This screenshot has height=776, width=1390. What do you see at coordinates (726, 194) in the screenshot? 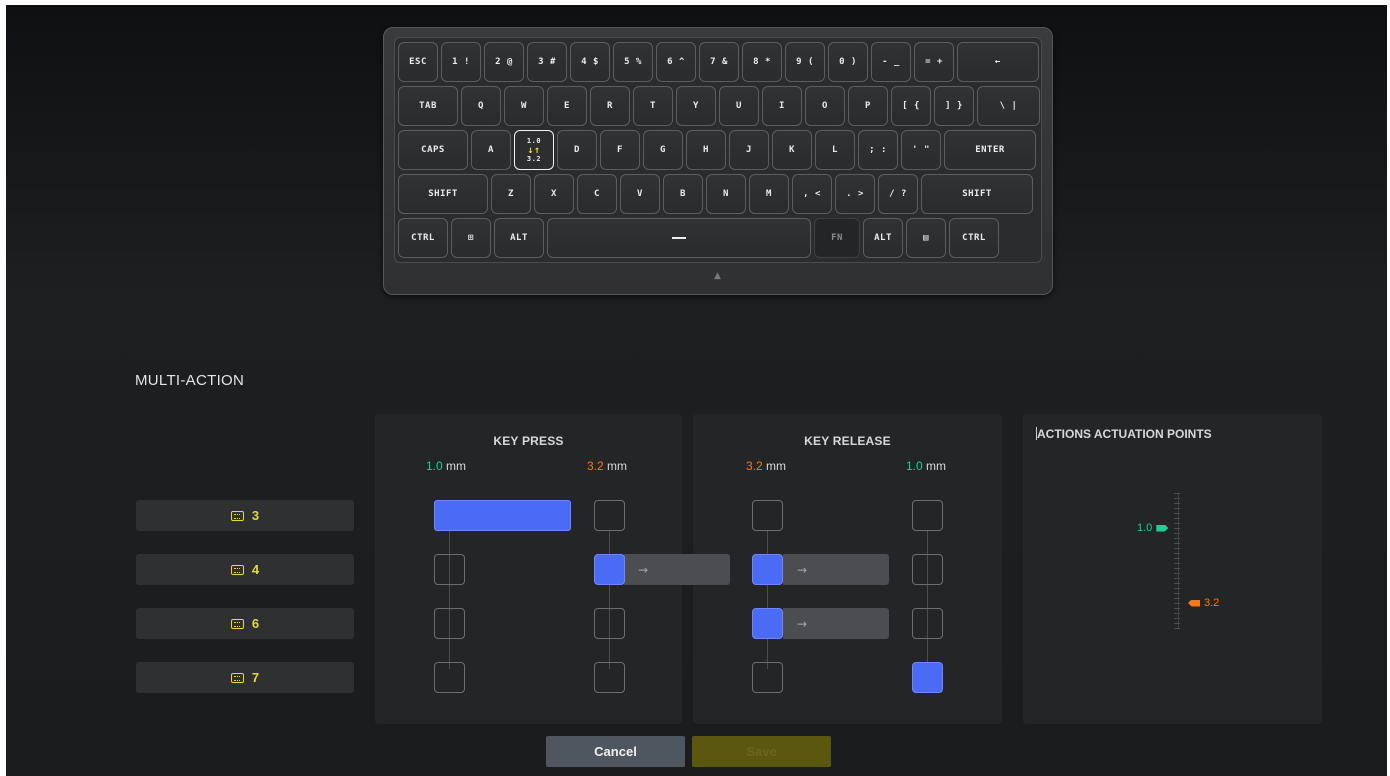
I see `key-shift-row-6: N` at bounding box center [726, 194].